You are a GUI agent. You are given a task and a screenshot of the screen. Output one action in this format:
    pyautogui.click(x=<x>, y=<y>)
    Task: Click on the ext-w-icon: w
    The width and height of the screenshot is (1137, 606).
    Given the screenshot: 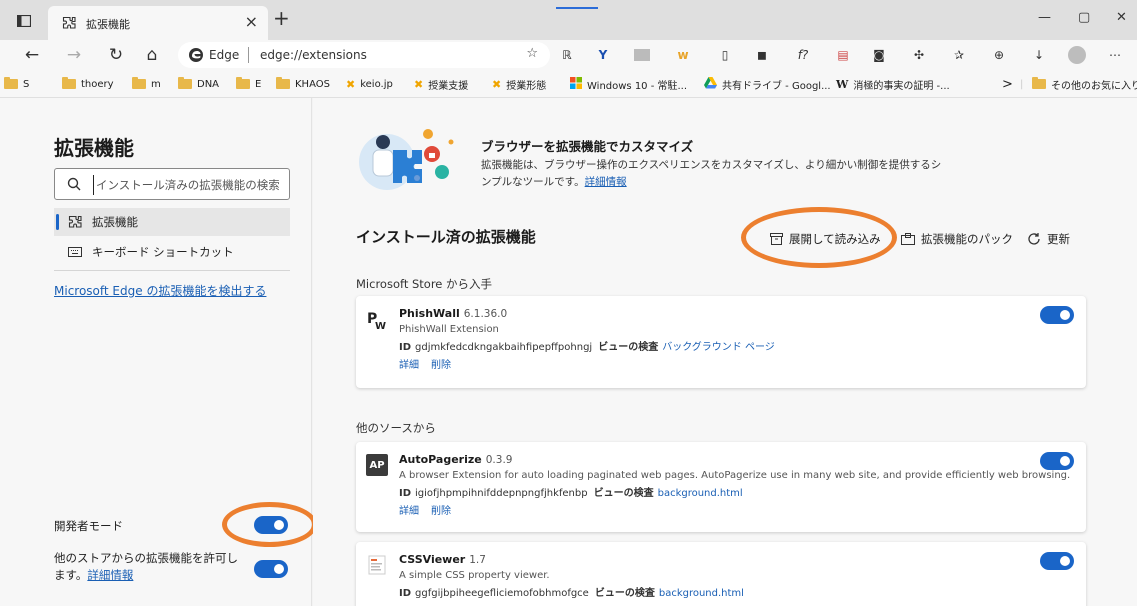 What is the action you would take?
    pyautogui.click(x=683, y=55)
    